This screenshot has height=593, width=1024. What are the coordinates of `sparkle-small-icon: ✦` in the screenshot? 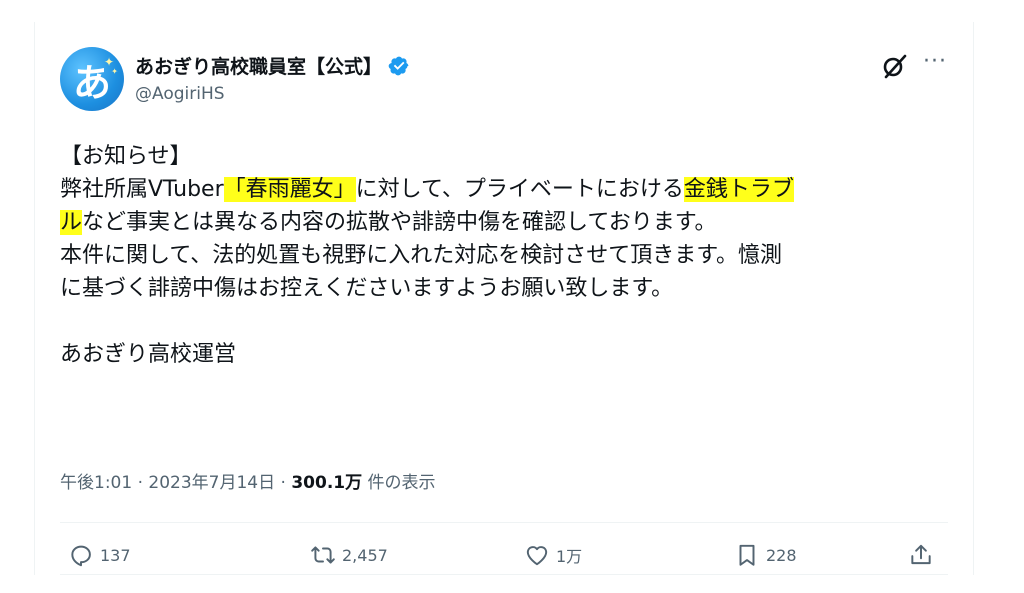 It's located at (114, 71).